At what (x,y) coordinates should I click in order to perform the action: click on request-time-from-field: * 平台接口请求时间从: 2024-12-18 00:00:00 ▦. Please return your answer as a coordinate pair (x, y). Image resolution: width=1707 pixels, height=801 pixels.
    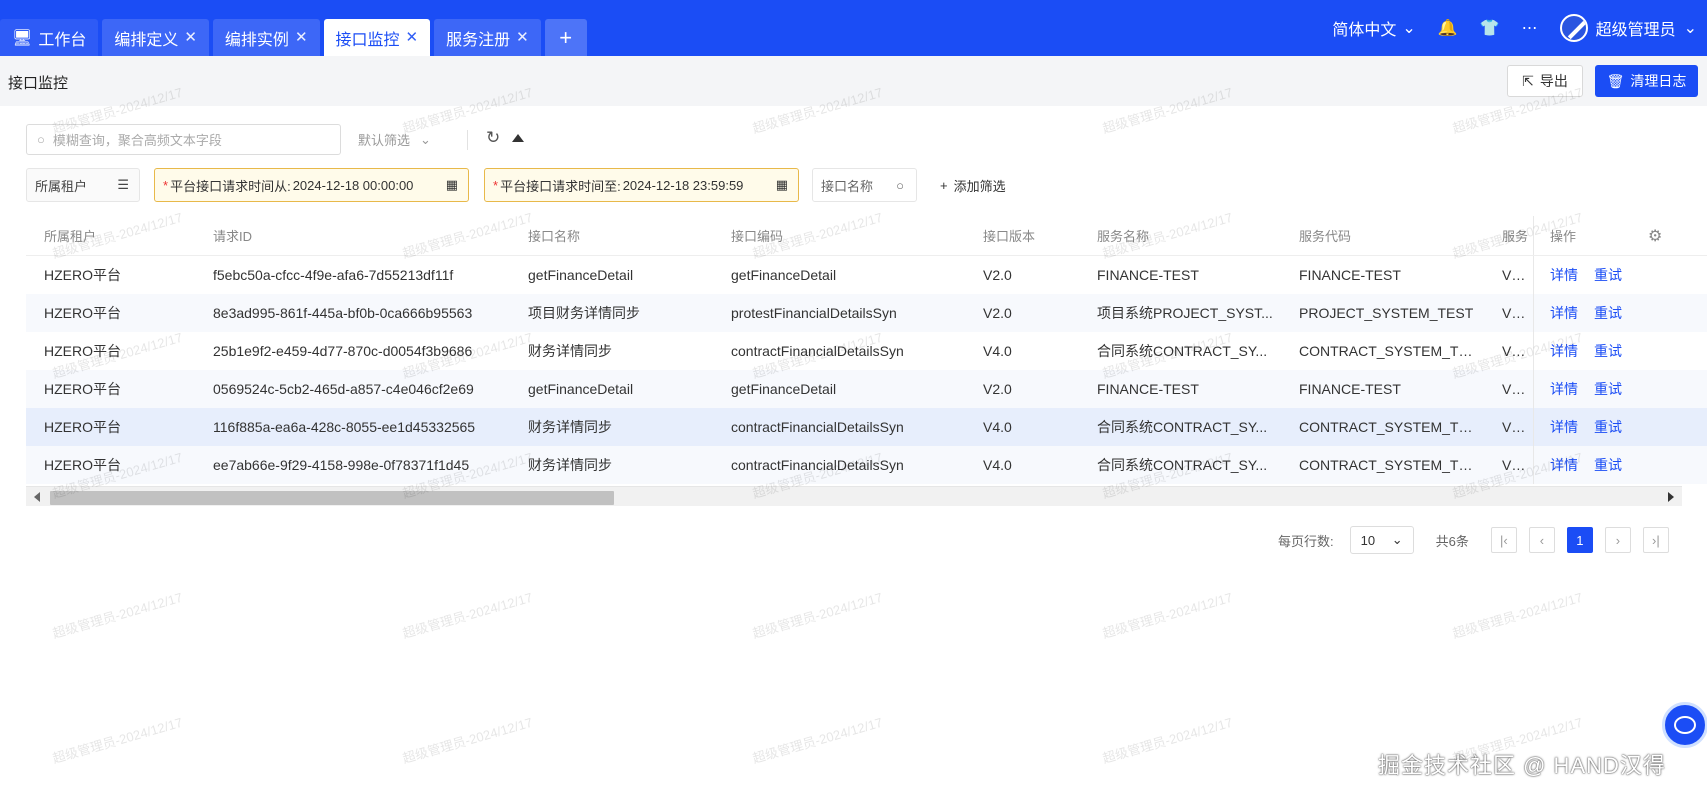
    Looking at the image, I should click on (311, 185).